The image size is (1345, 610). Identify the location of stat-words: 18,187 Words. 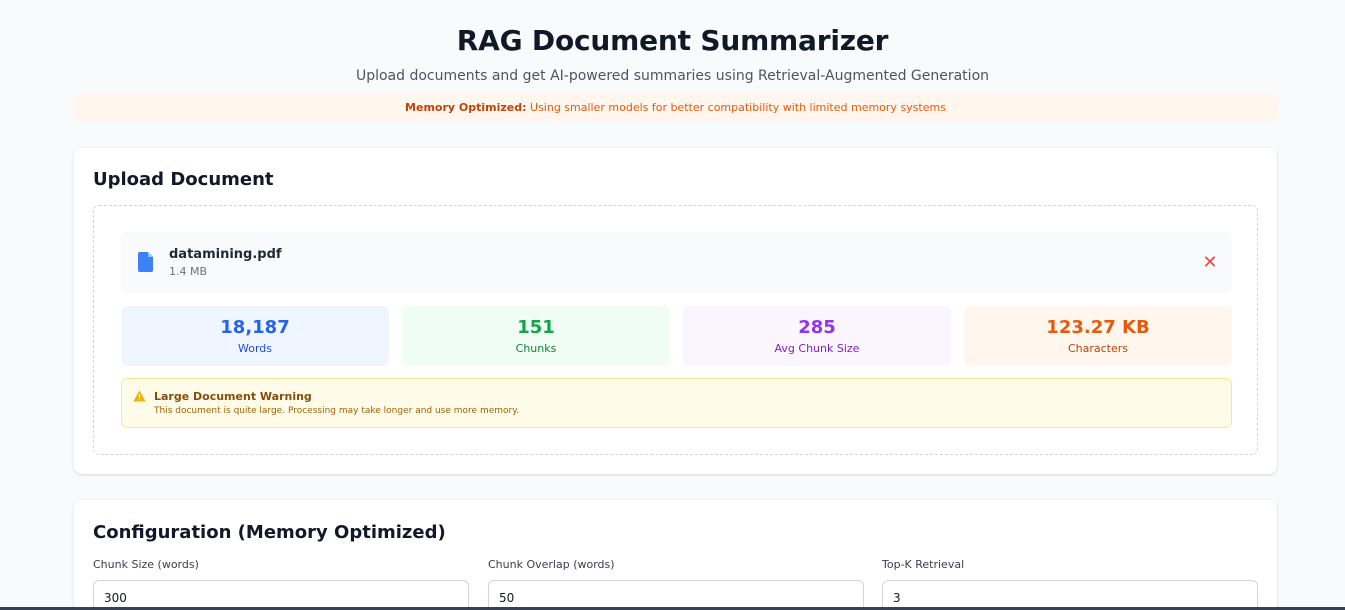
(255, 336).